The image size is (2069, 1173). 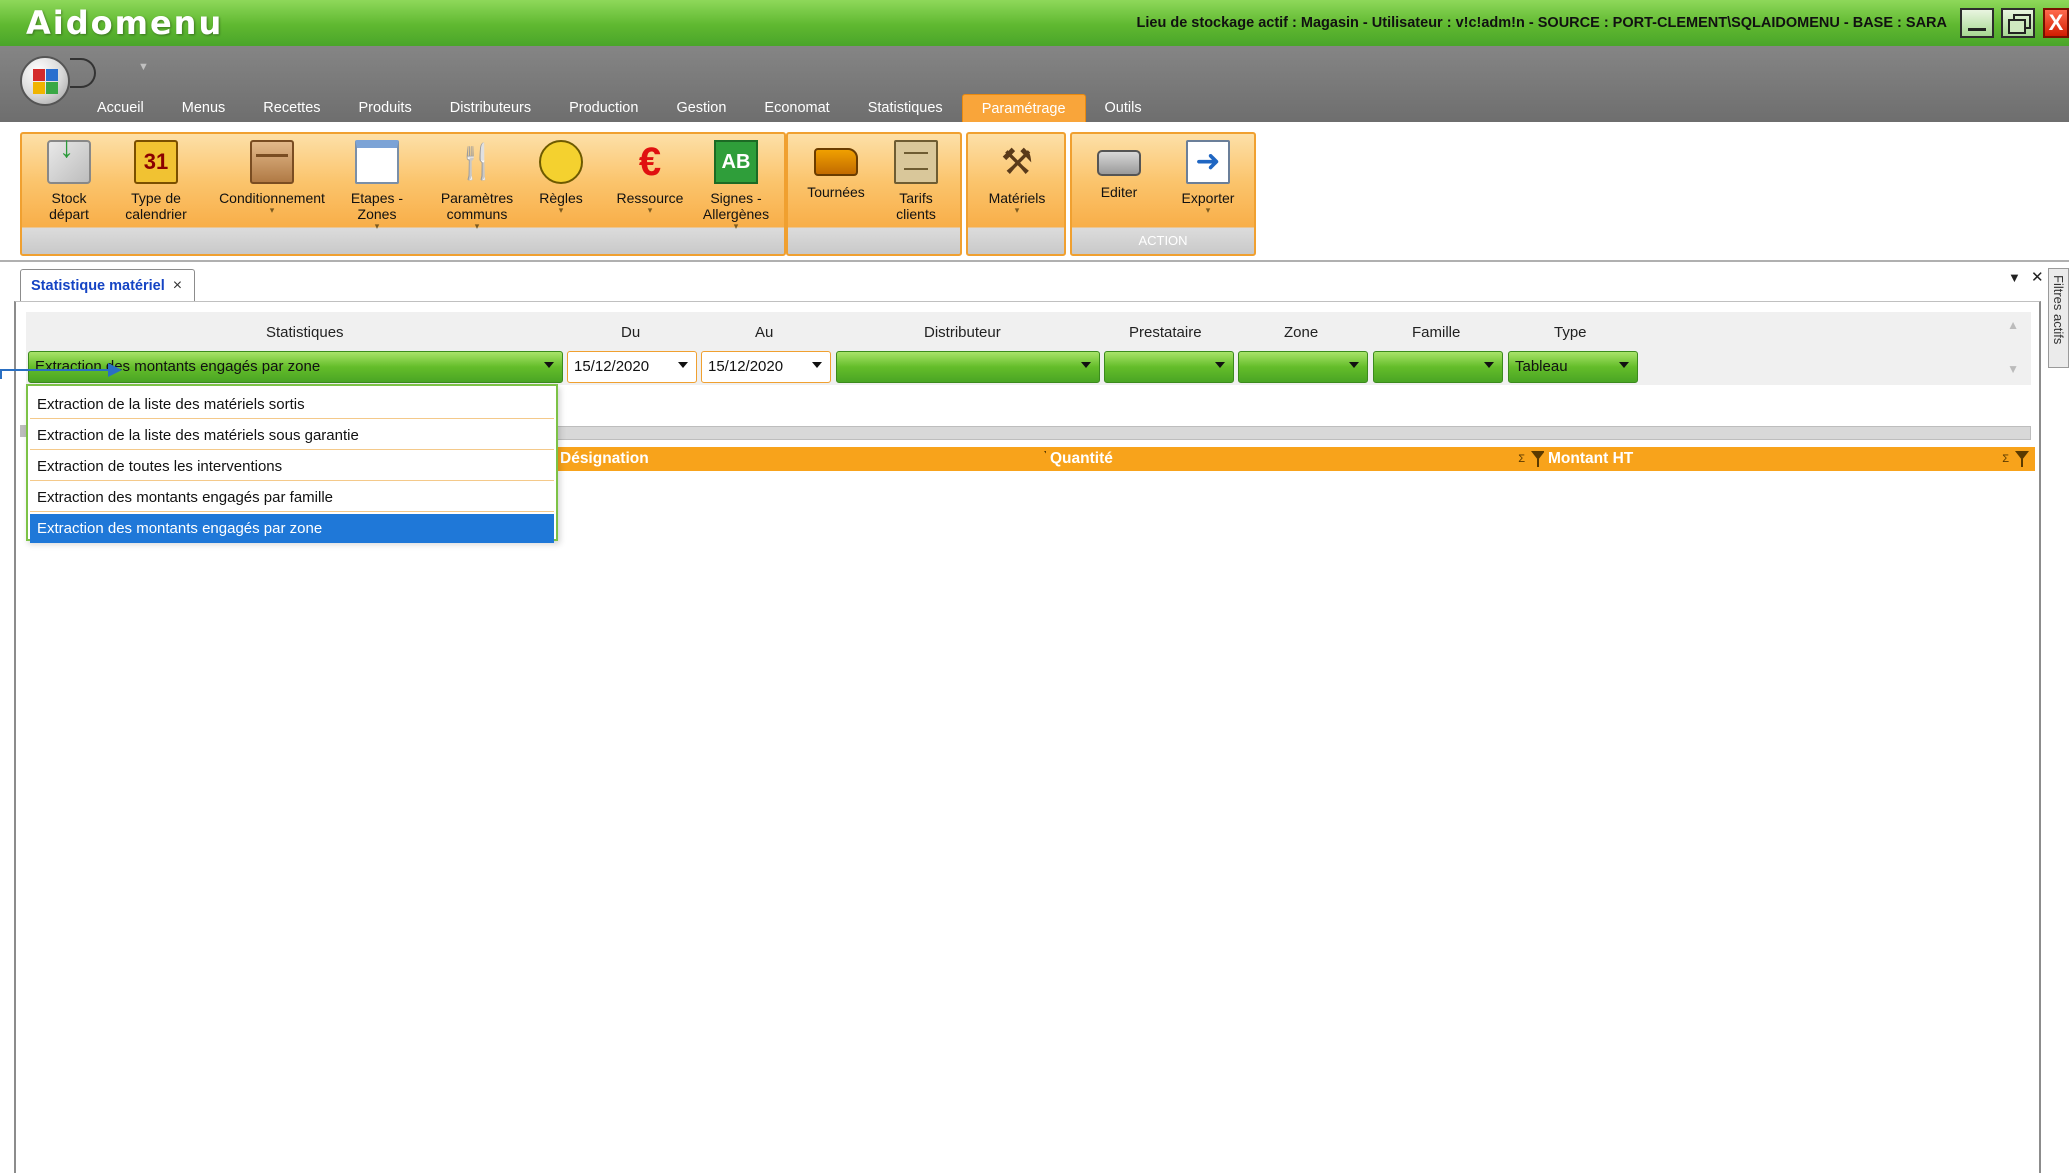 I want to click on pane-close-icon: ✕, so click(x=2037, y=277).